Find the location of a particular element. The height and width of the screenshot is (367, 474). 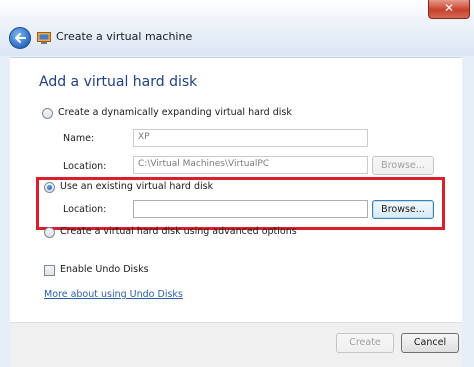

enable-undo-disks-checkbox is located at coordinates (49, 270).